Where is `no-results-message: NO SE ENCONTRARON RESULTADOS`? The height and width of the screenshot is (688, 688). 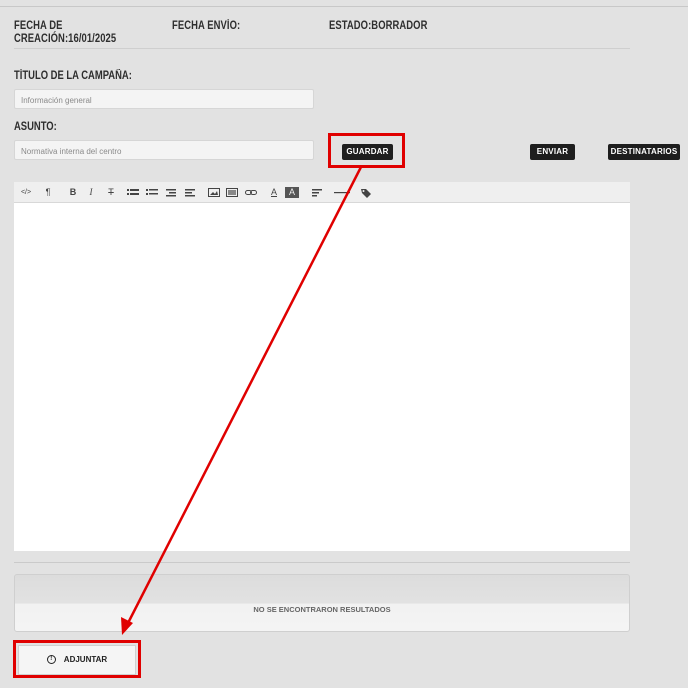 no-results-message: NO SE ENCONTRARON RESULTADOS is located at coordinates (322, 609).